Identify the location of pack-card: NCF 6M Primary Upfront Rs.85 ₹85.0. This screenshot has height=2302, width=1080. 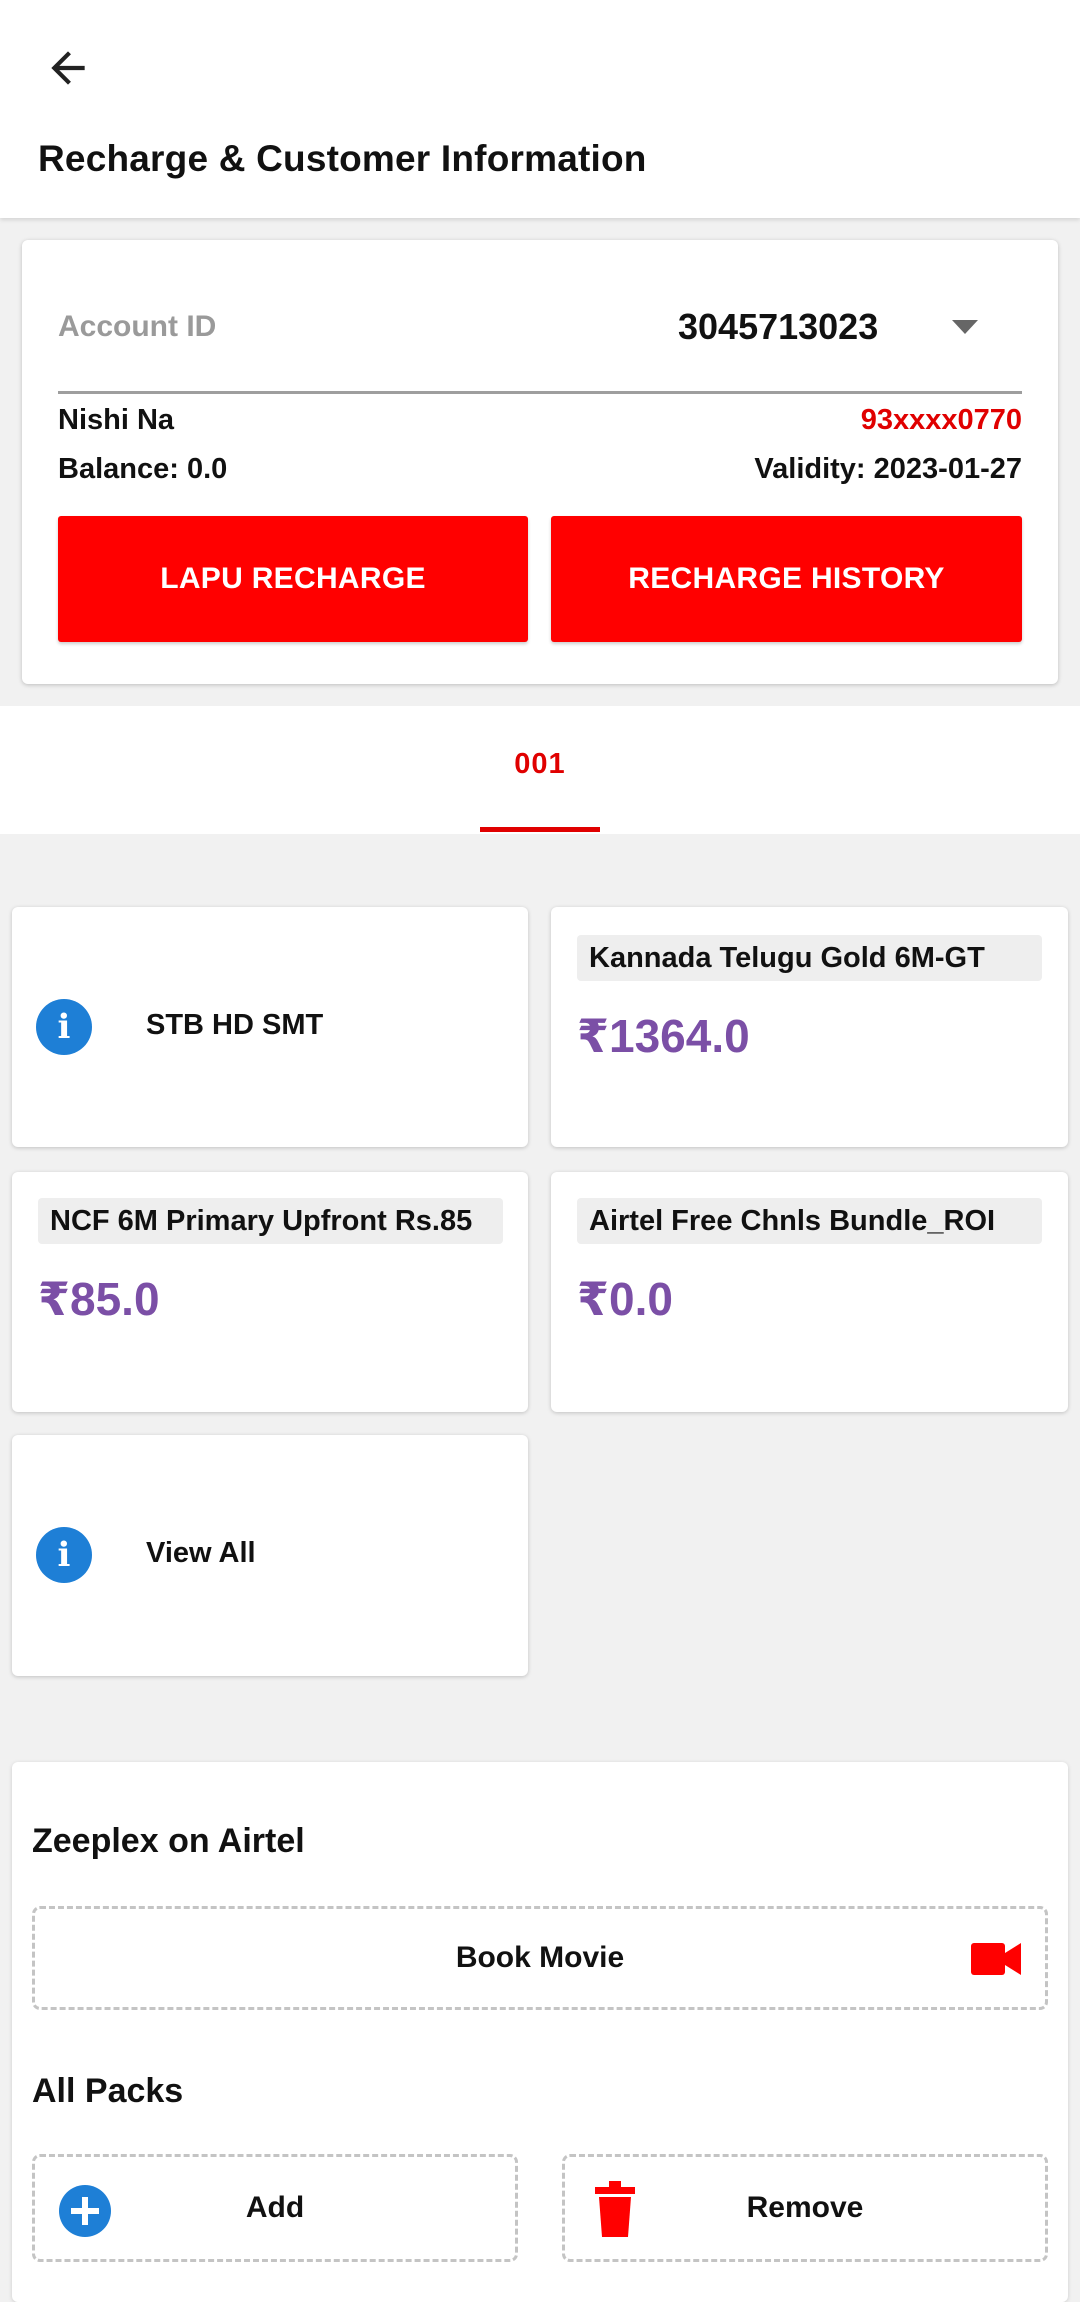
(270, 1292).